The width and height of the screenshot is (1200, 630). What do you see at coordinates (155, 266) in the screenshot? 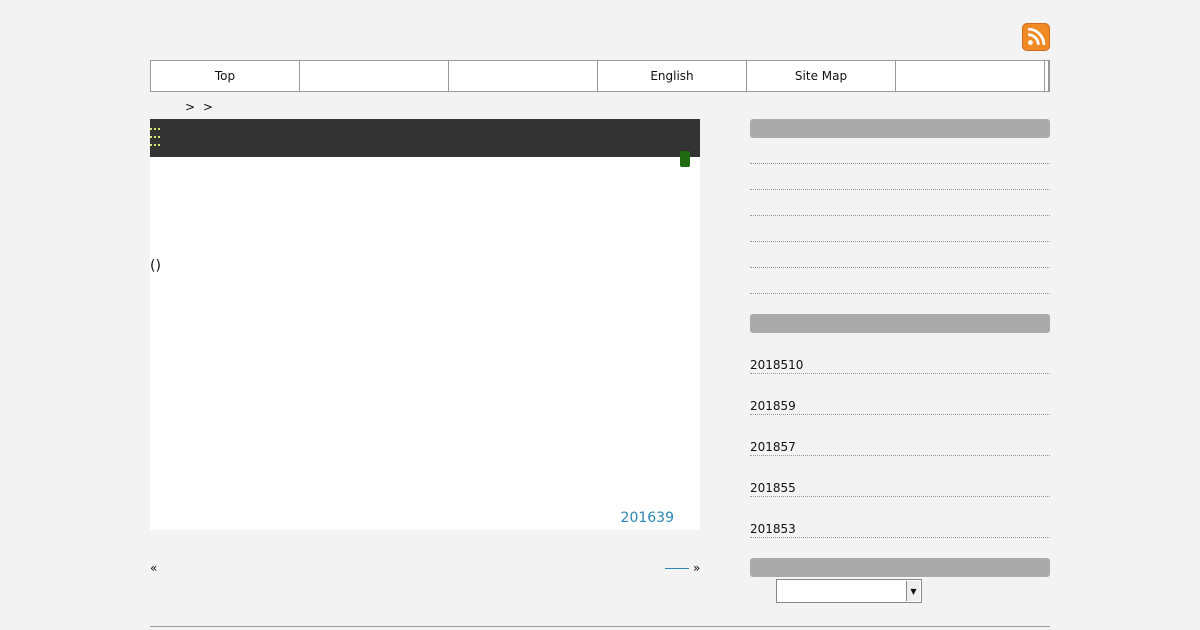
I see `entry-body-text: ()` at bounding box center [155, 266].